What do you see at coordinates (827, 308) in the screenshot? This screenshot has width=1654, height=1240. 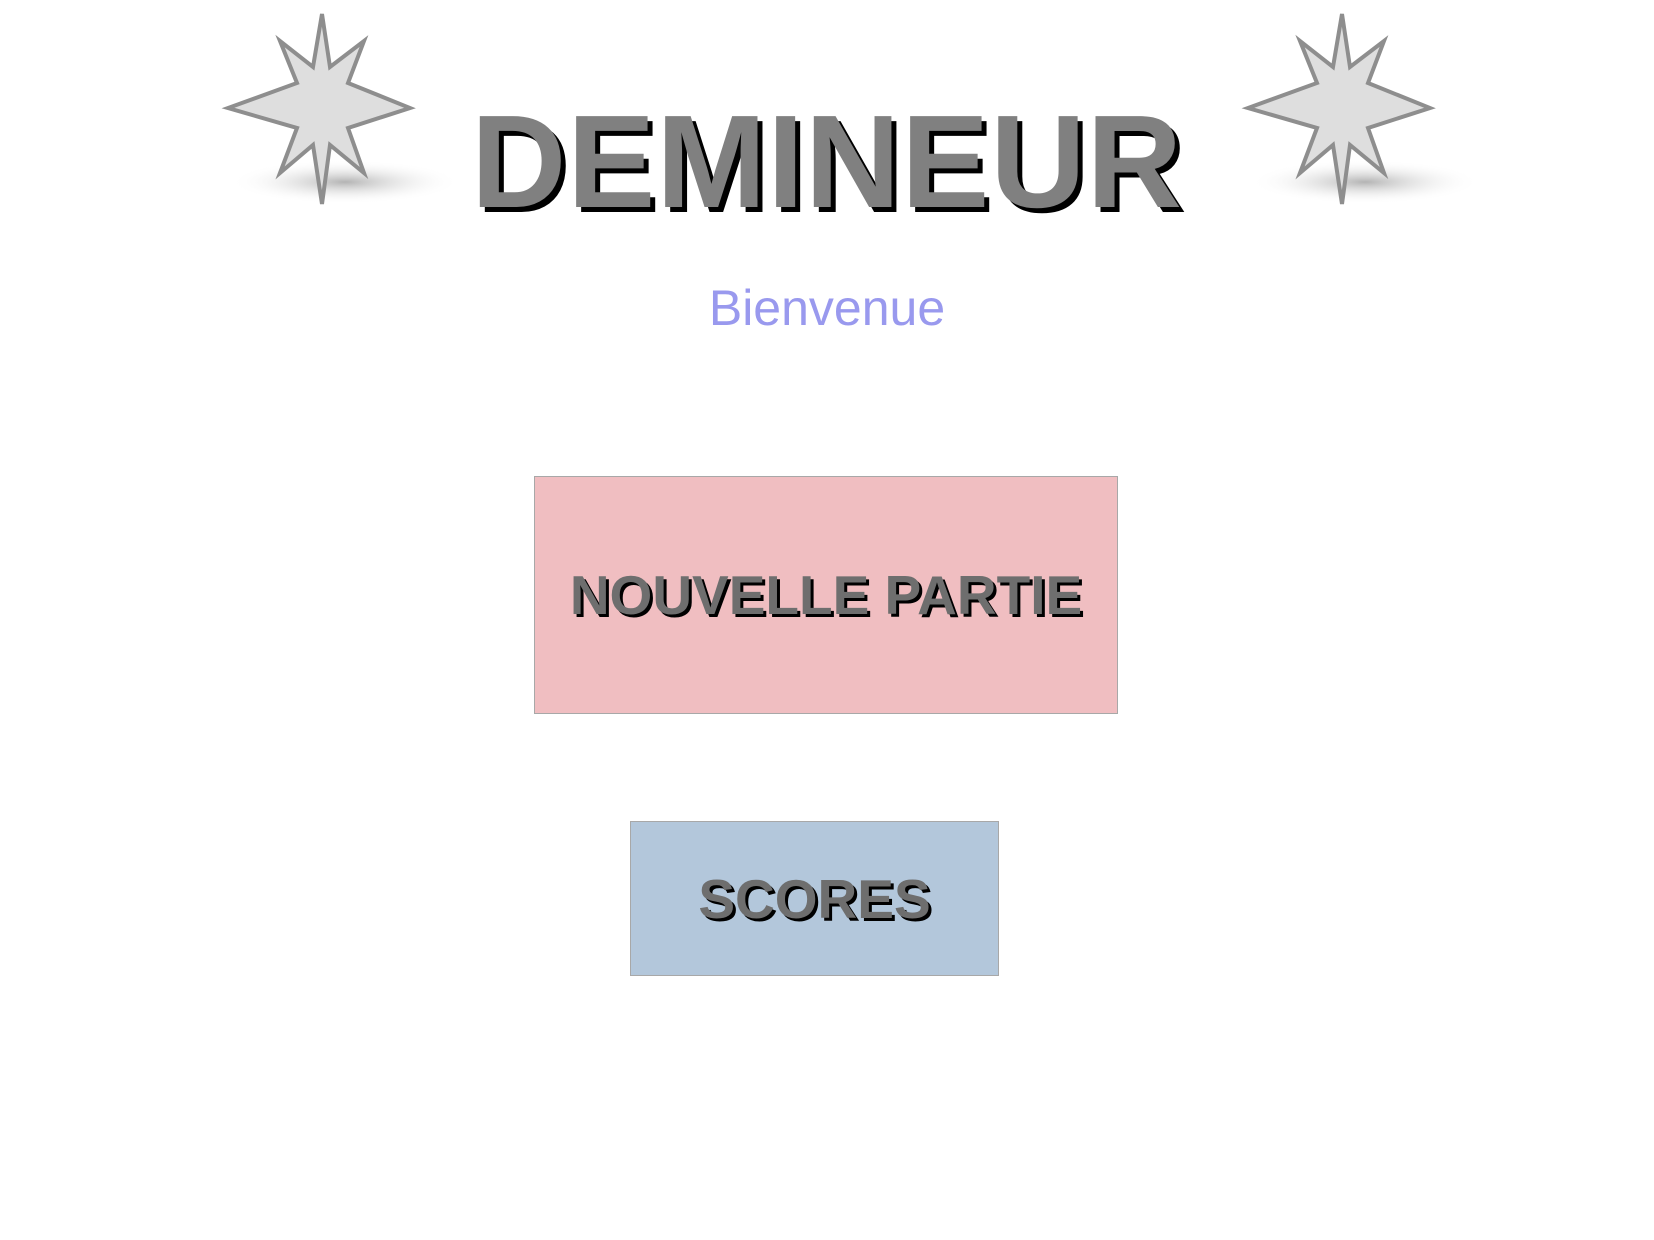 I see `welcome-text: Bienvenue` at bounding box center [827, 308].